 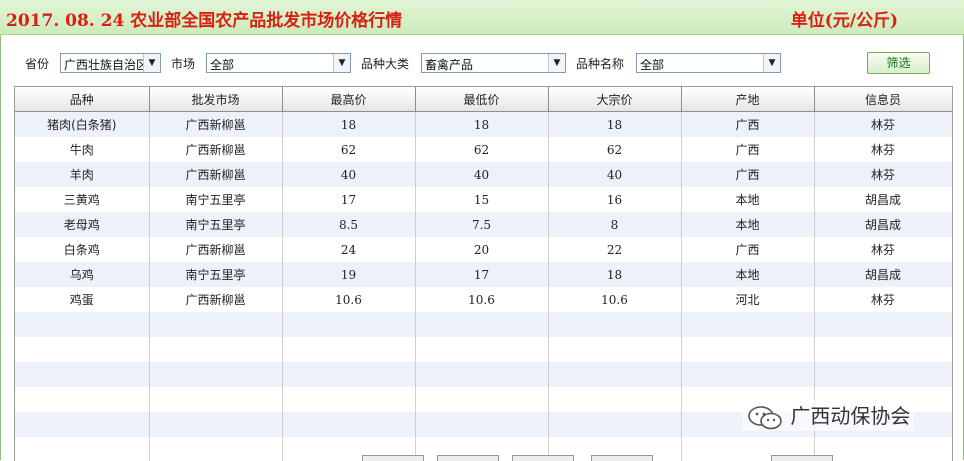 What do you see at coordinates (615, 99) in the screenshot?
I see `column-header-bulk-price: 大宗价` at bounding box center [615, 99].